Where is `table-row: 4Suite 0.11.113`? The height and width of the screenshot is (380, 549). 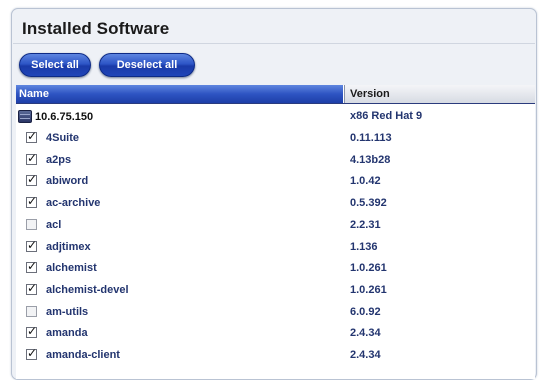
table-row: 4Suite 0.11.113 is located at coordinates (275, 139).